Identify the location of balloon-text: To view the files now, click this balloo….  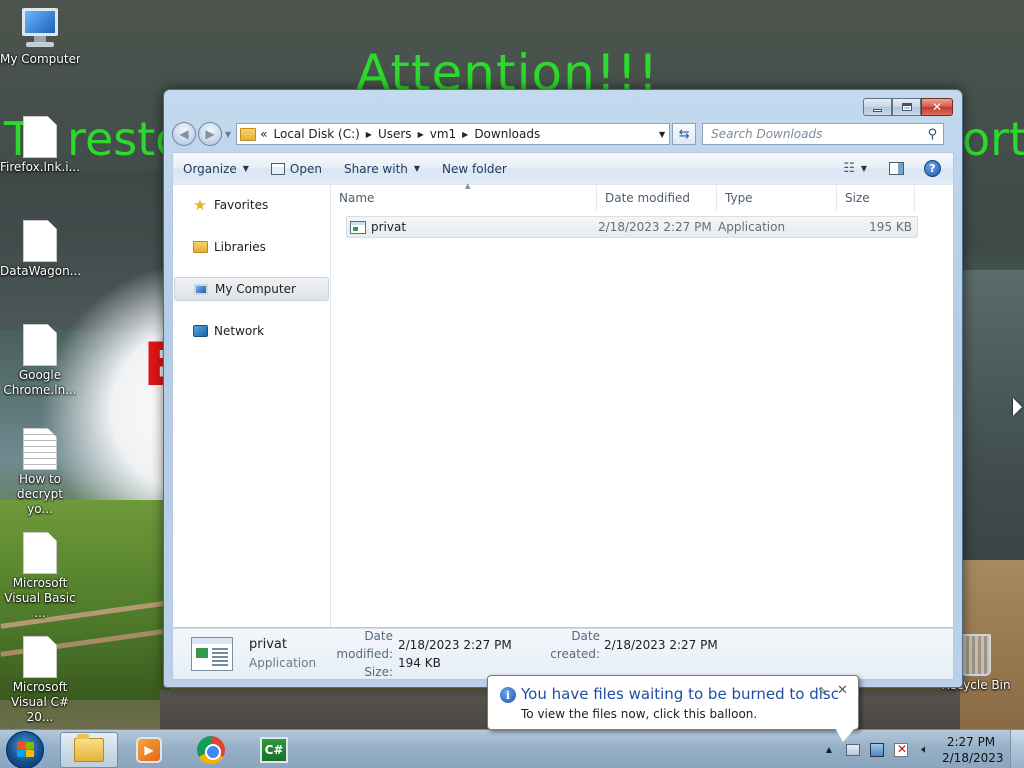
(639, 714).